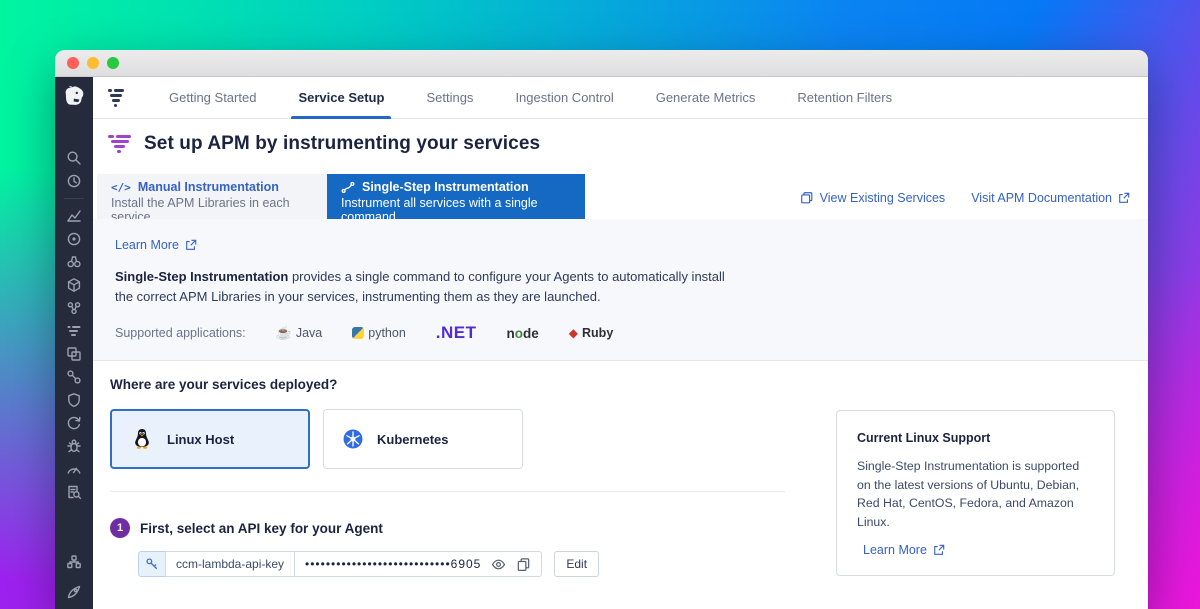 This screenshot has height=609, width=1200. Describe the element at coordinates (142, 439) in the screenshot. I see `linux-penguin-icon` at that location.